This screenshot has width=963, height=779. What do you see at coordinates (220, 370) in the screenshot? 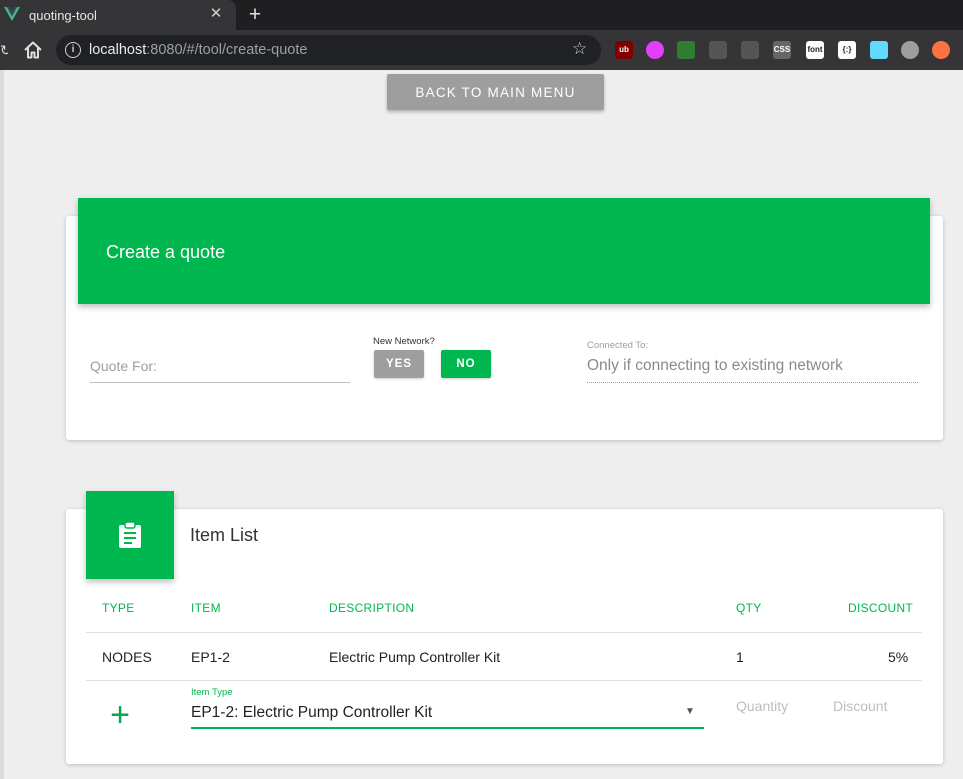
I see `quote-for-input: Quote For:` at bounding box center [220, 370].